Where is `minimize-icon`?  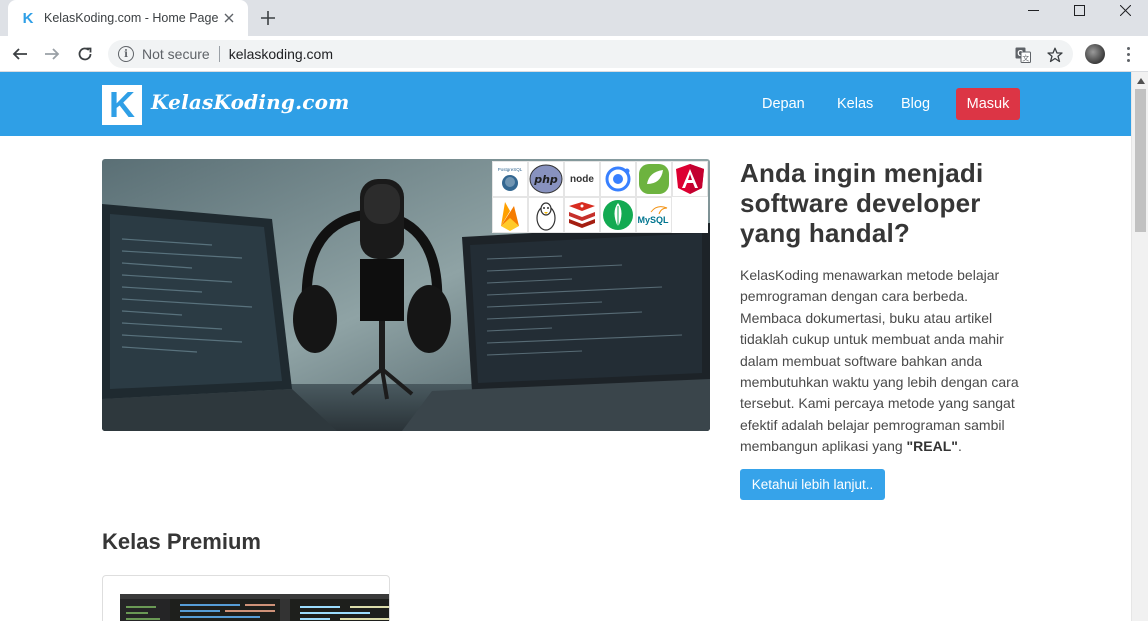
minimize-icon is located at coordinates (1033, 10).